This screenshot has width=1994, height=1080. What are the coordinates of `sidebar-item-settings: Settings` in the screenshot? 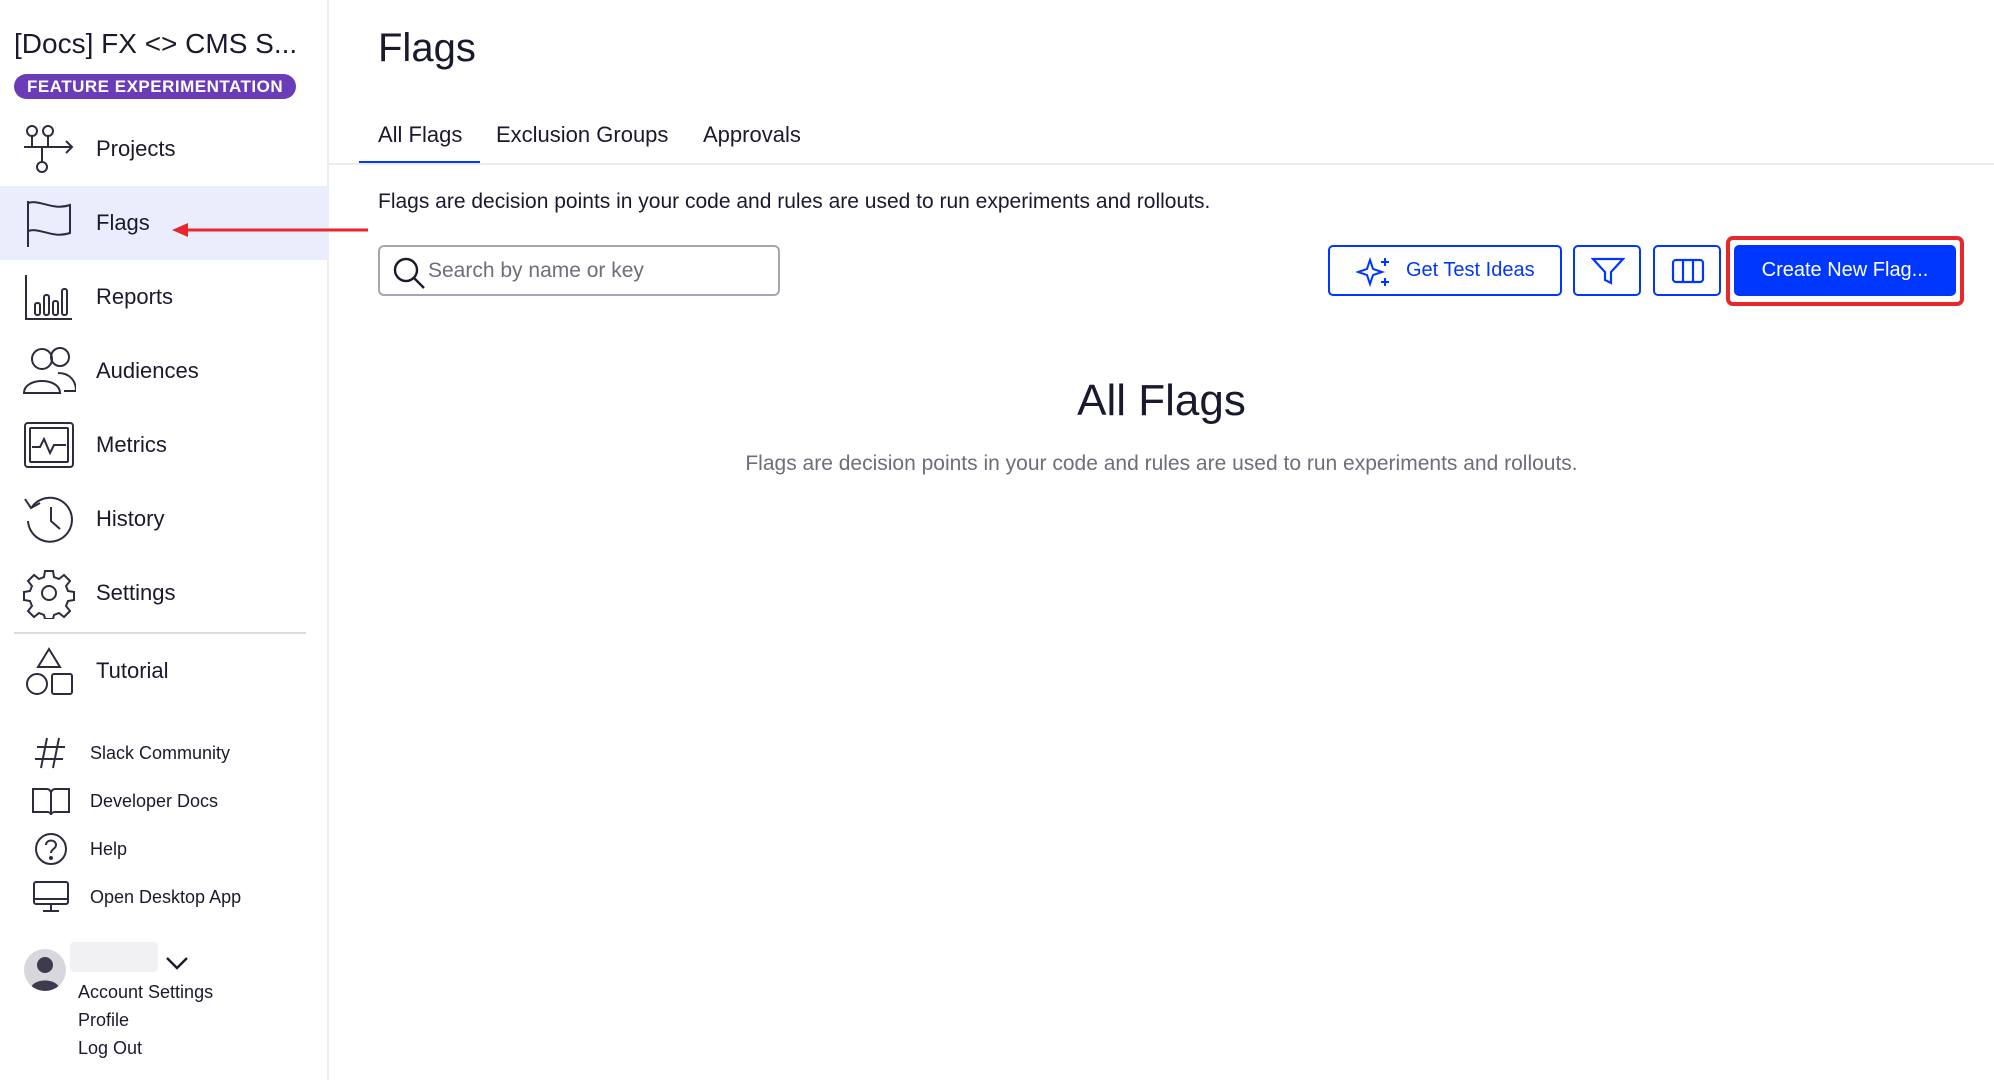 It's located at (164, 593).